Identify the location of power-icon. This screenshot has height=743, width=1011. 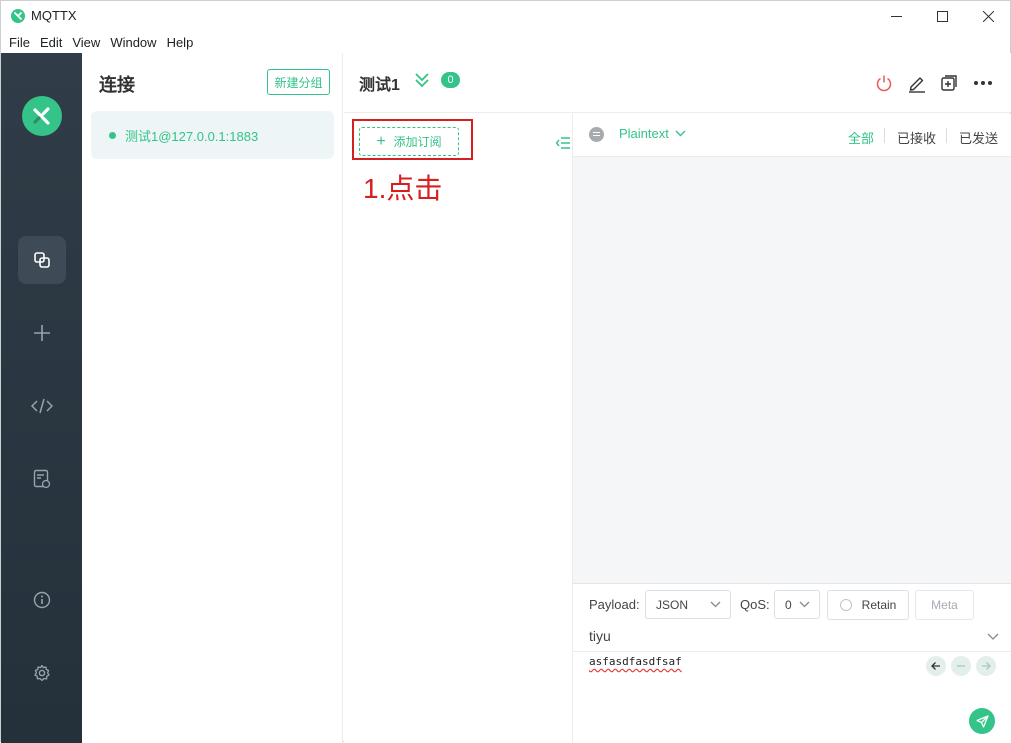
(884, 83).